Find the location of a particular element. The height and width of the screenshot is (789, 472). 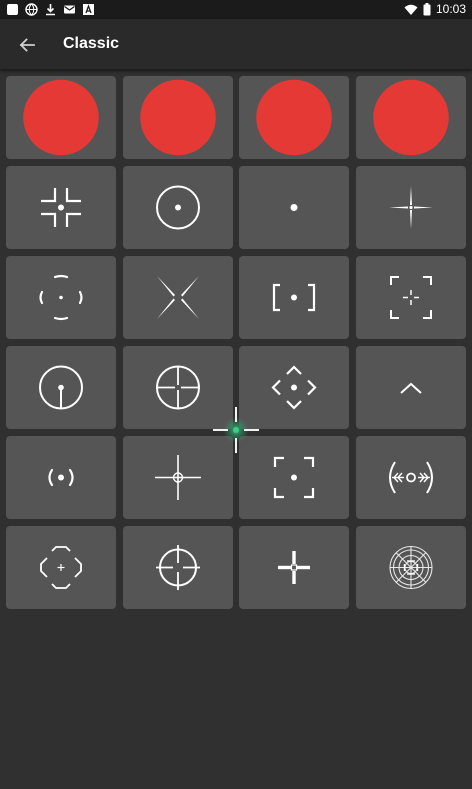

dot-only-icon is located at coordinates (294, 207).